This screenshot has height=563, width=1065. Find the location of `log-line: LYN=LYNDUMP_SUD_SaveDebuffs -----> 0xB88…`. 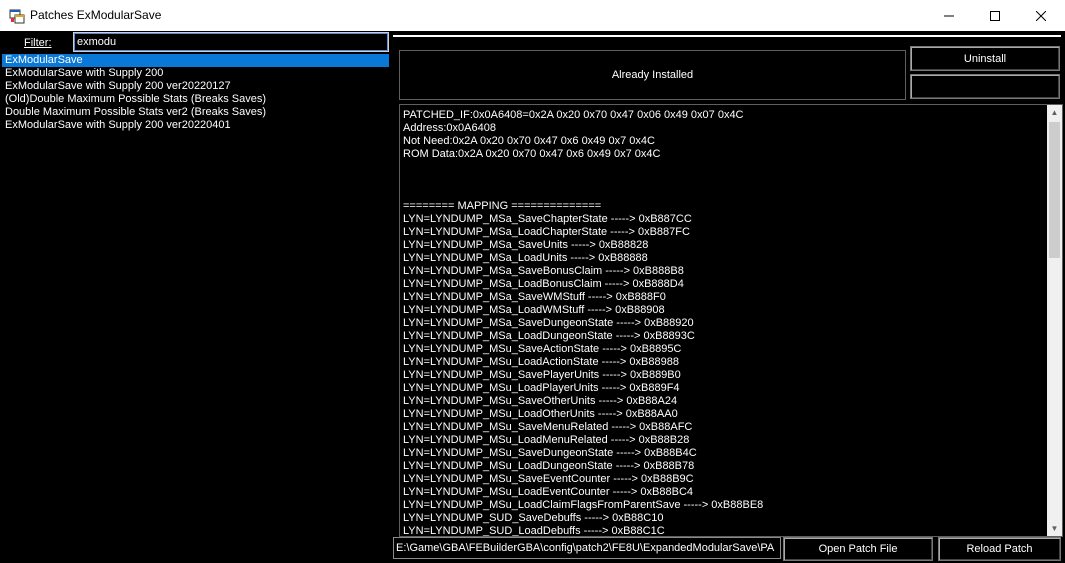

log-line: LYN=LYNDUMP_SUD_SaveDebuffs -----> 0xB88… is located at coordinates (533, 518).